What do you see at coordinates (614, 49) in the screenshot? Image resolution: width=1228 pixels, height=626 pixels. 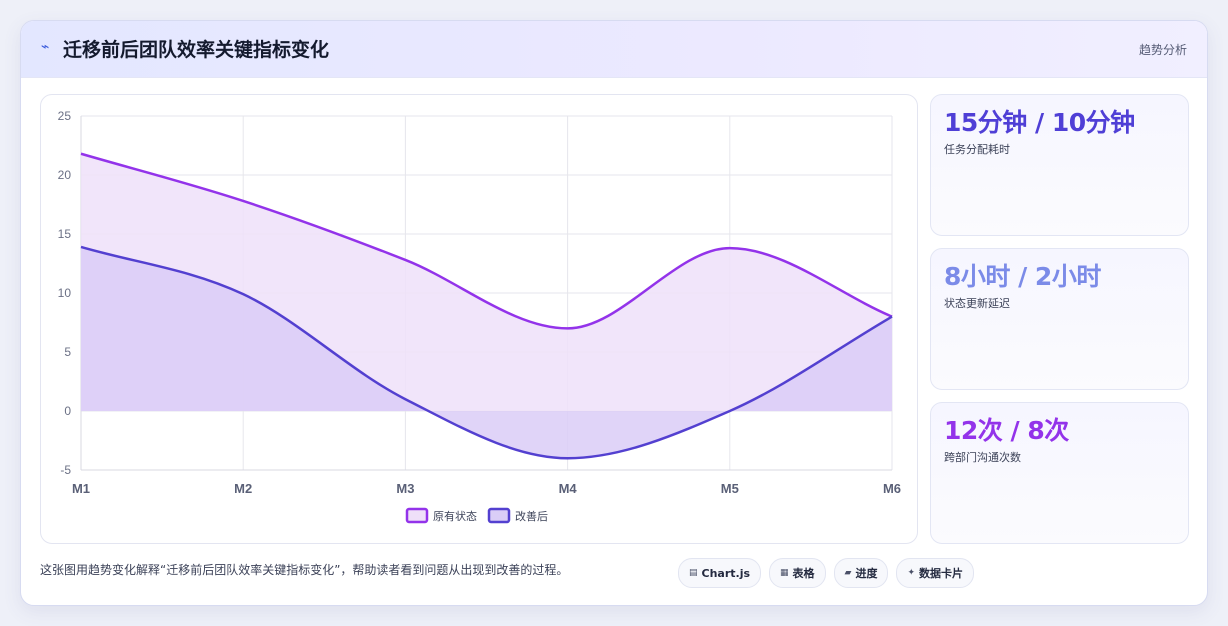 I see `card-header: ⌁ 迁移前后团队效率关键指标变化 趋势分析` at bounding box center [614, 49].